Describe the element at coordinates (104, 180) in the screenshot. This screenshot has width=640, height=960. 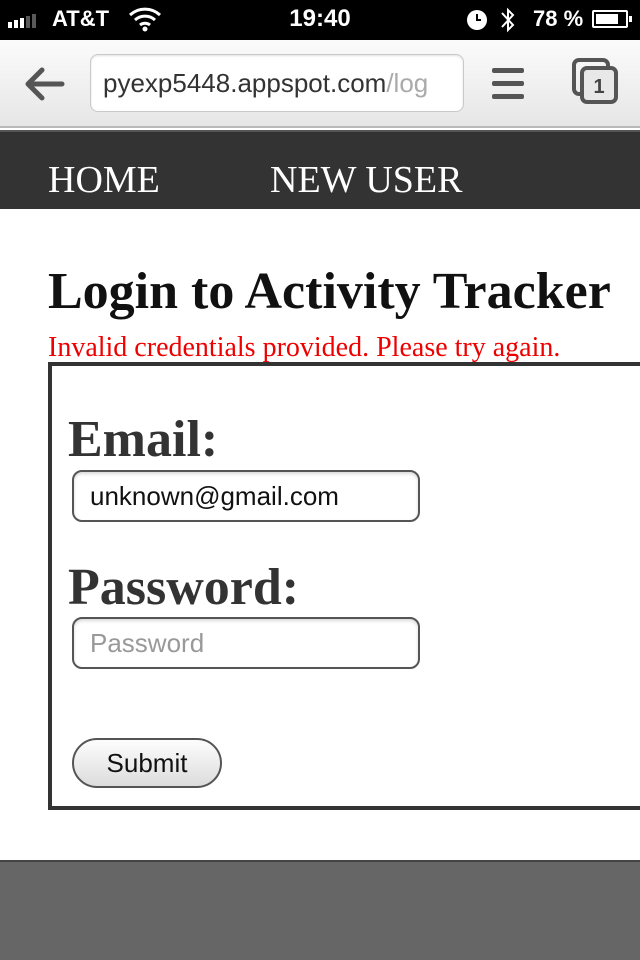
I see `nav-home-link: HOME` at that location.